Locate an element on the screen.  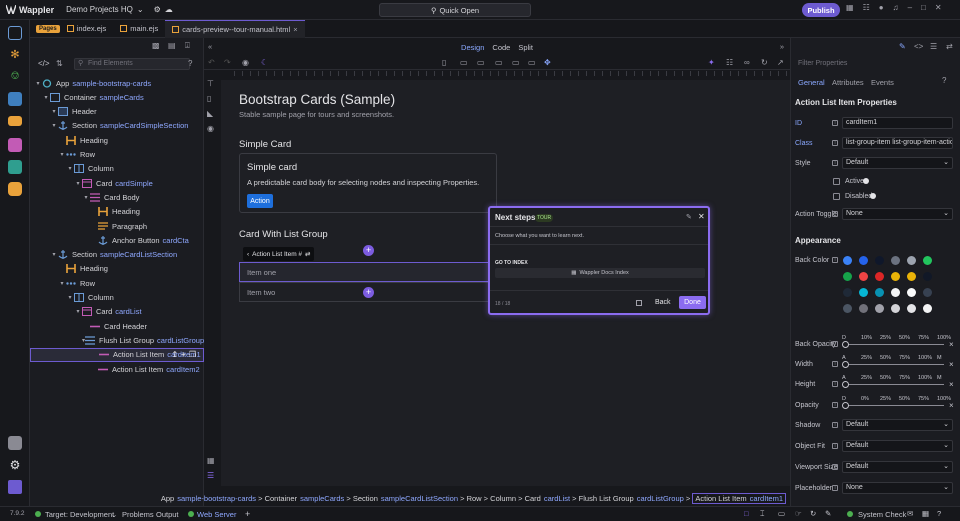
drop-icon: ● is located at coordinates (881, 7).